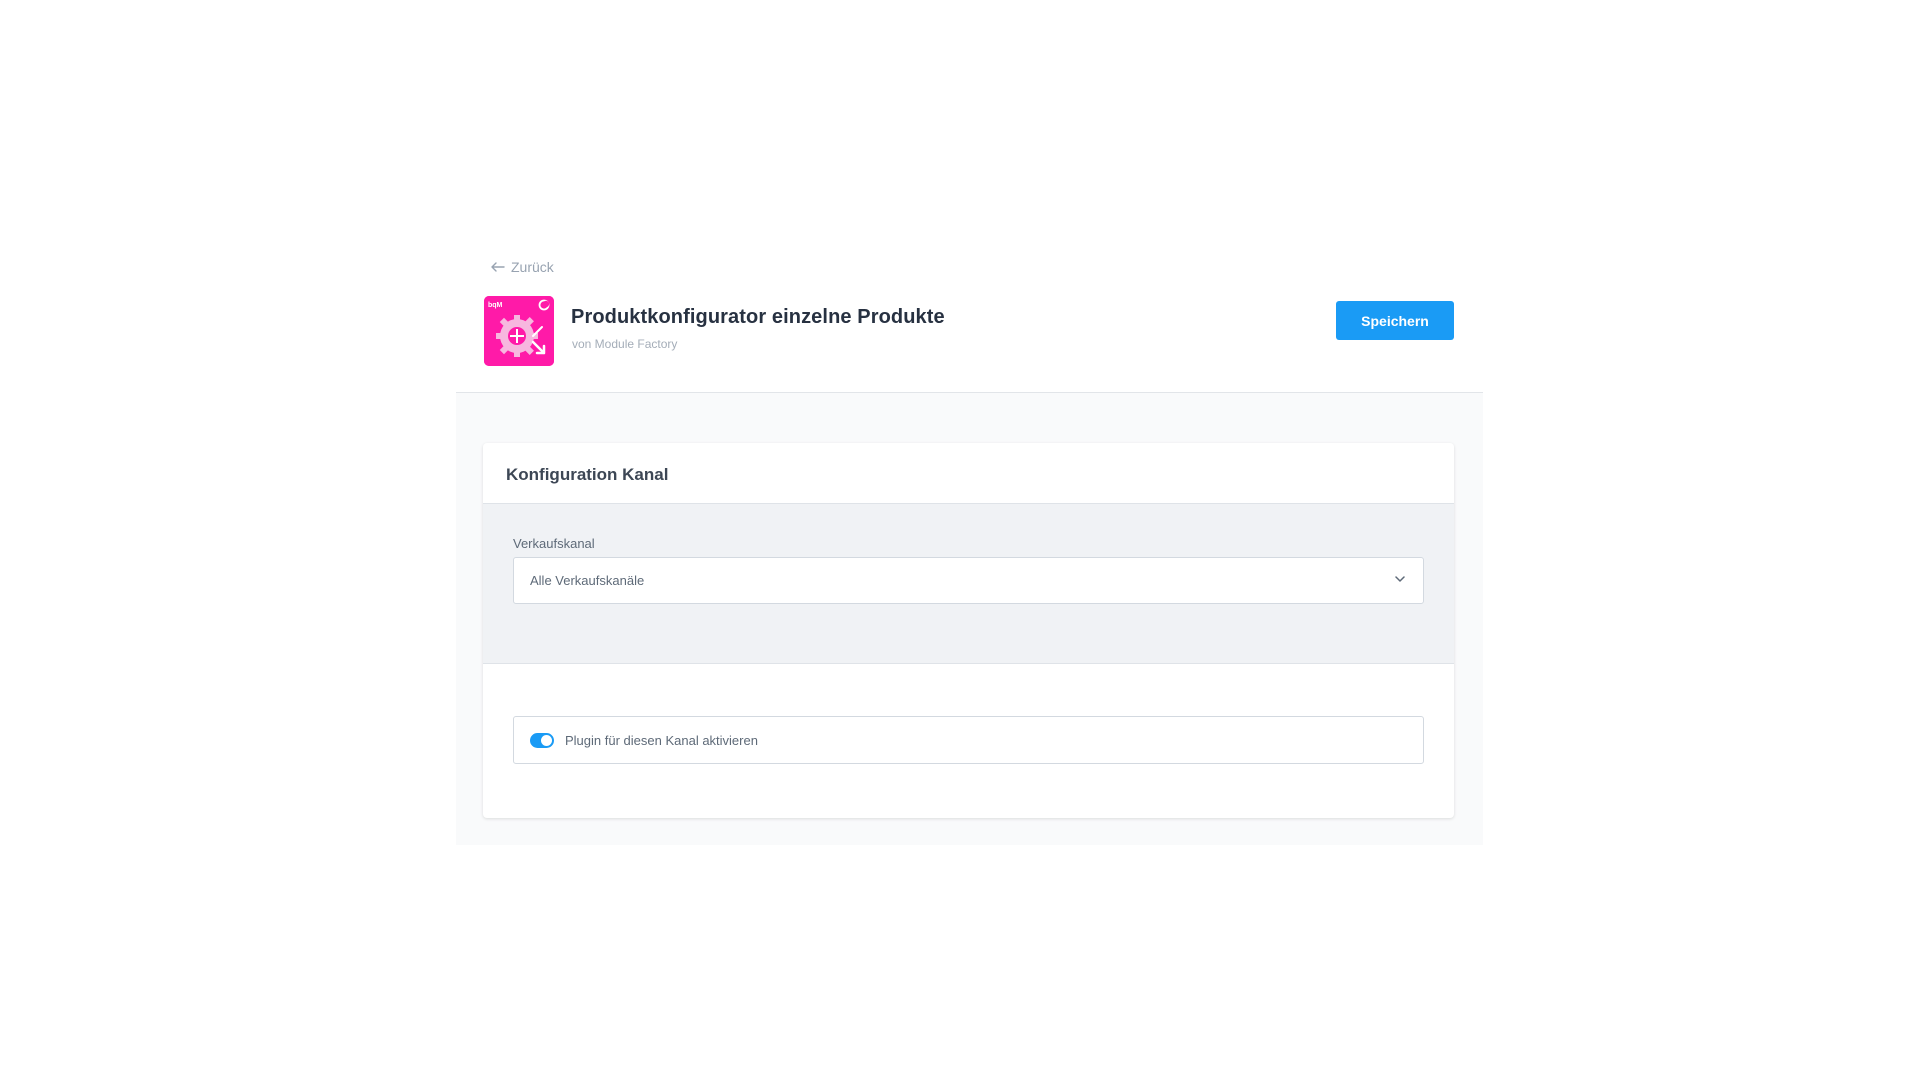 The height and width of the screenshot is (1080, 1920). I want to click on chevron-down-icon, so click(1400, 579).